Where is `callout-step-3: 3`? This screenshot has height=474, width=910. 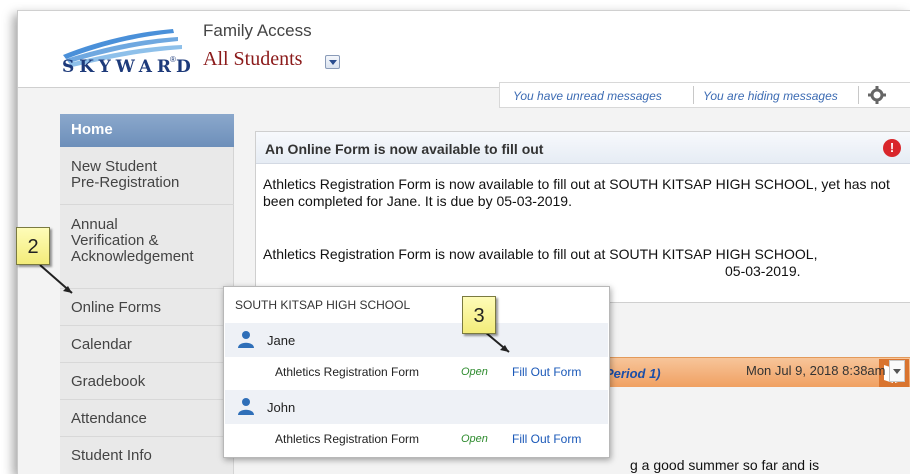
callout-step-3: 3 is located at coordinates (479, 315).